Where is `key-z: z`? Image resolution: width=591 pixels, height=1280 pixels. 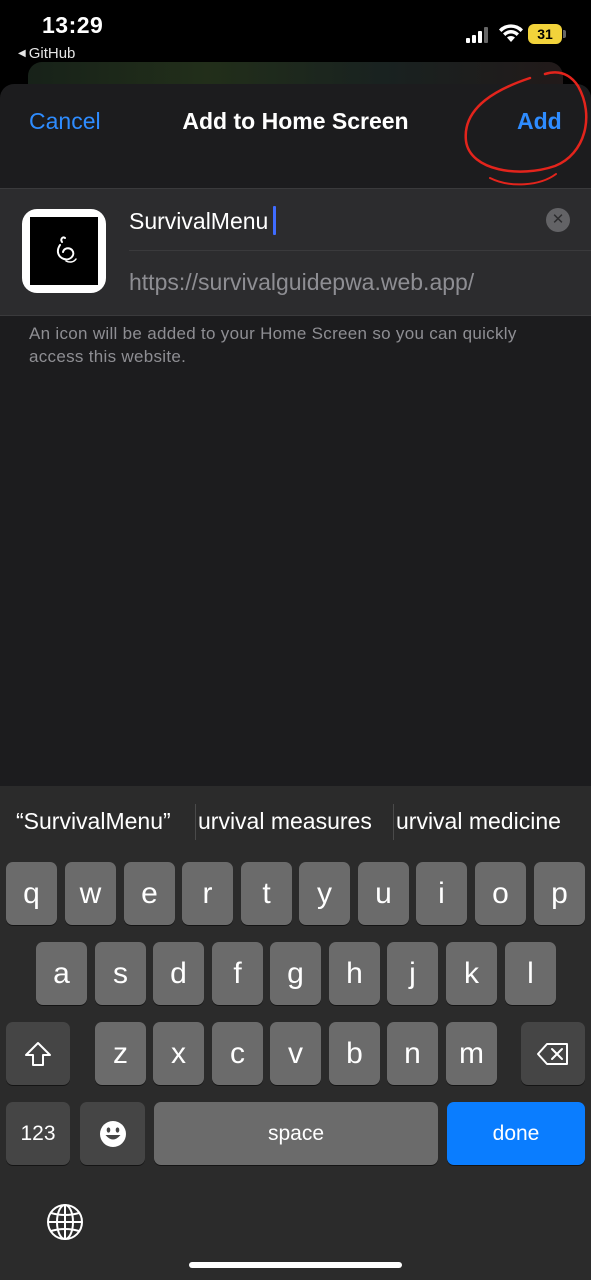 key-z: z is located at coordinates (120, 1053).